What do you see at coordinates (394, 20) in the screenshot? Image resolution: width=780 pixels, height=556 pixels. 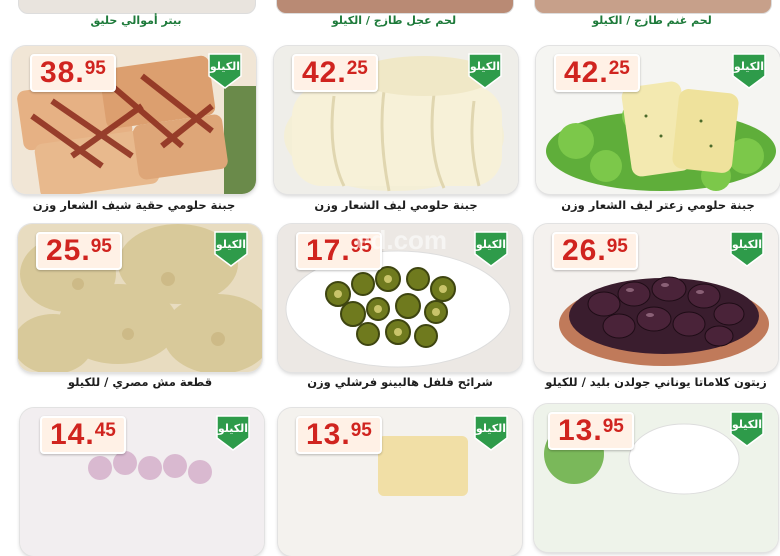 I see `top-label-2: لحم عجل طازج / الكيلو` at bounding box center [394, 20].